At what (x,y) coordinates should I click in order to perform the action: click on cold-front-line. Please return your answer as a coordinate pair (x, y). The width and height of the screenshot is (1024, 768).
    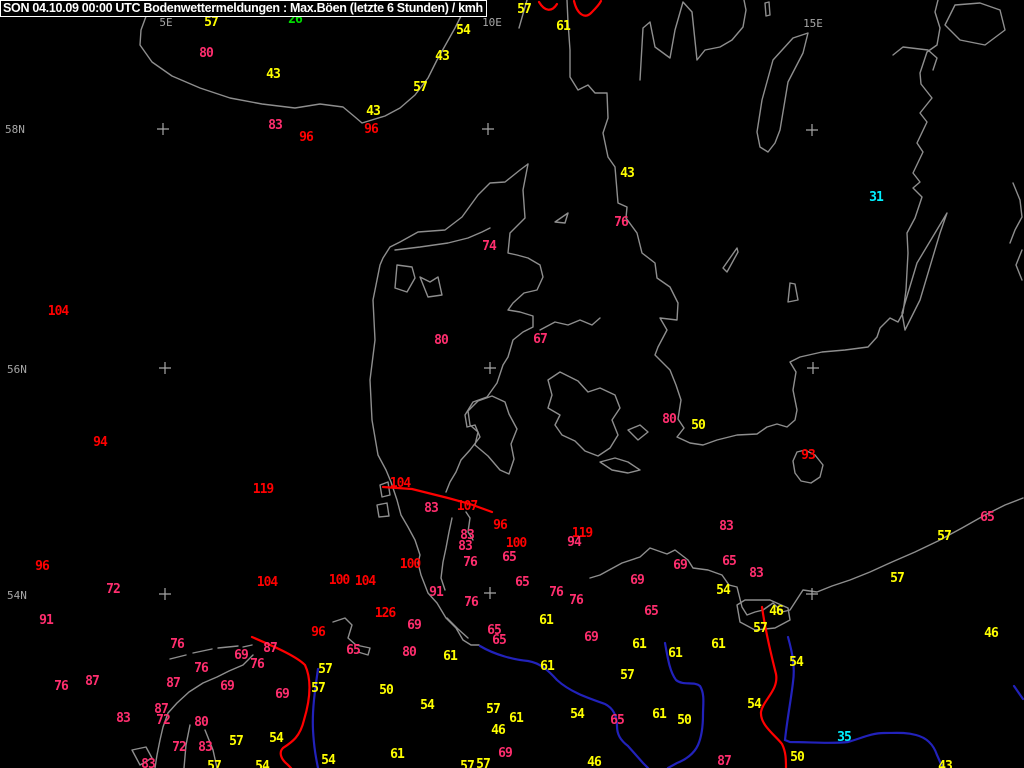
    Looking at the image, I should click on (1018, 692).